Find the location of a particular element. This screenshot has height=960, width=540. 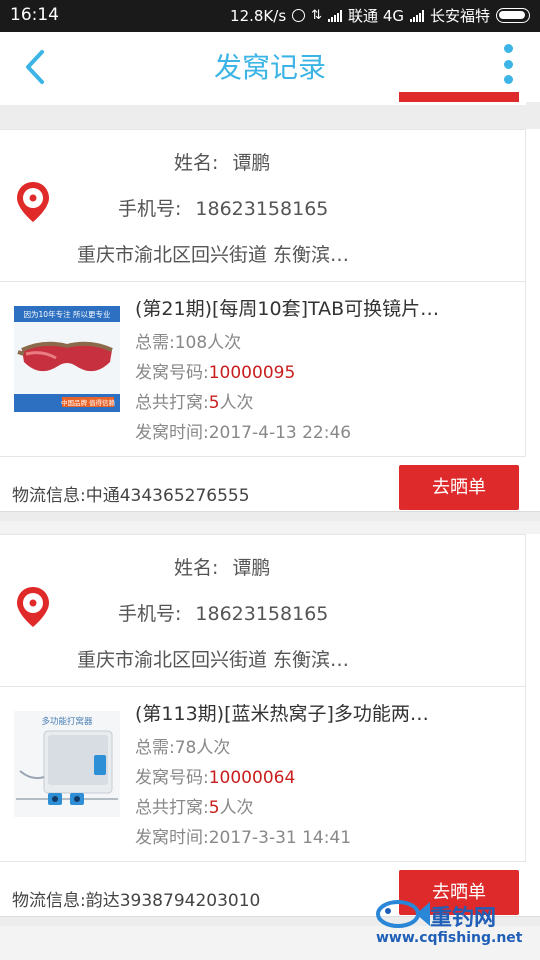

shipping-info: 物流信息:韵达3938794203010 is located at coordinates (136, 898).